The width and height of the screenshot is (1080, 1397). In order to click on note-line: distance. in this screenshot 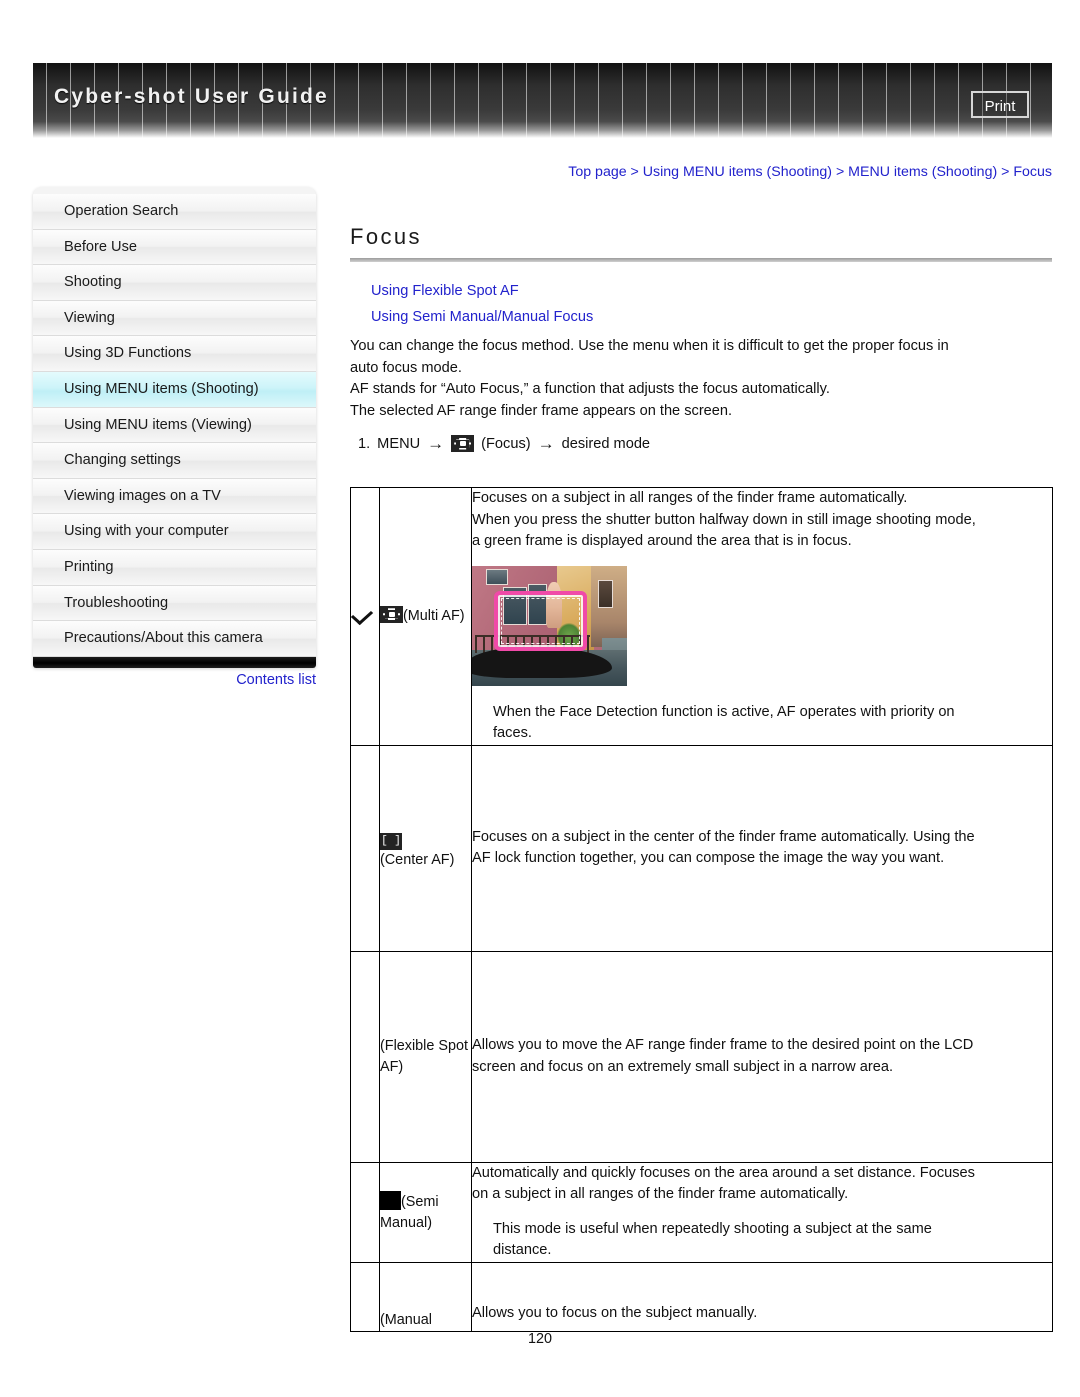, I will do `click(522, 1250)`.